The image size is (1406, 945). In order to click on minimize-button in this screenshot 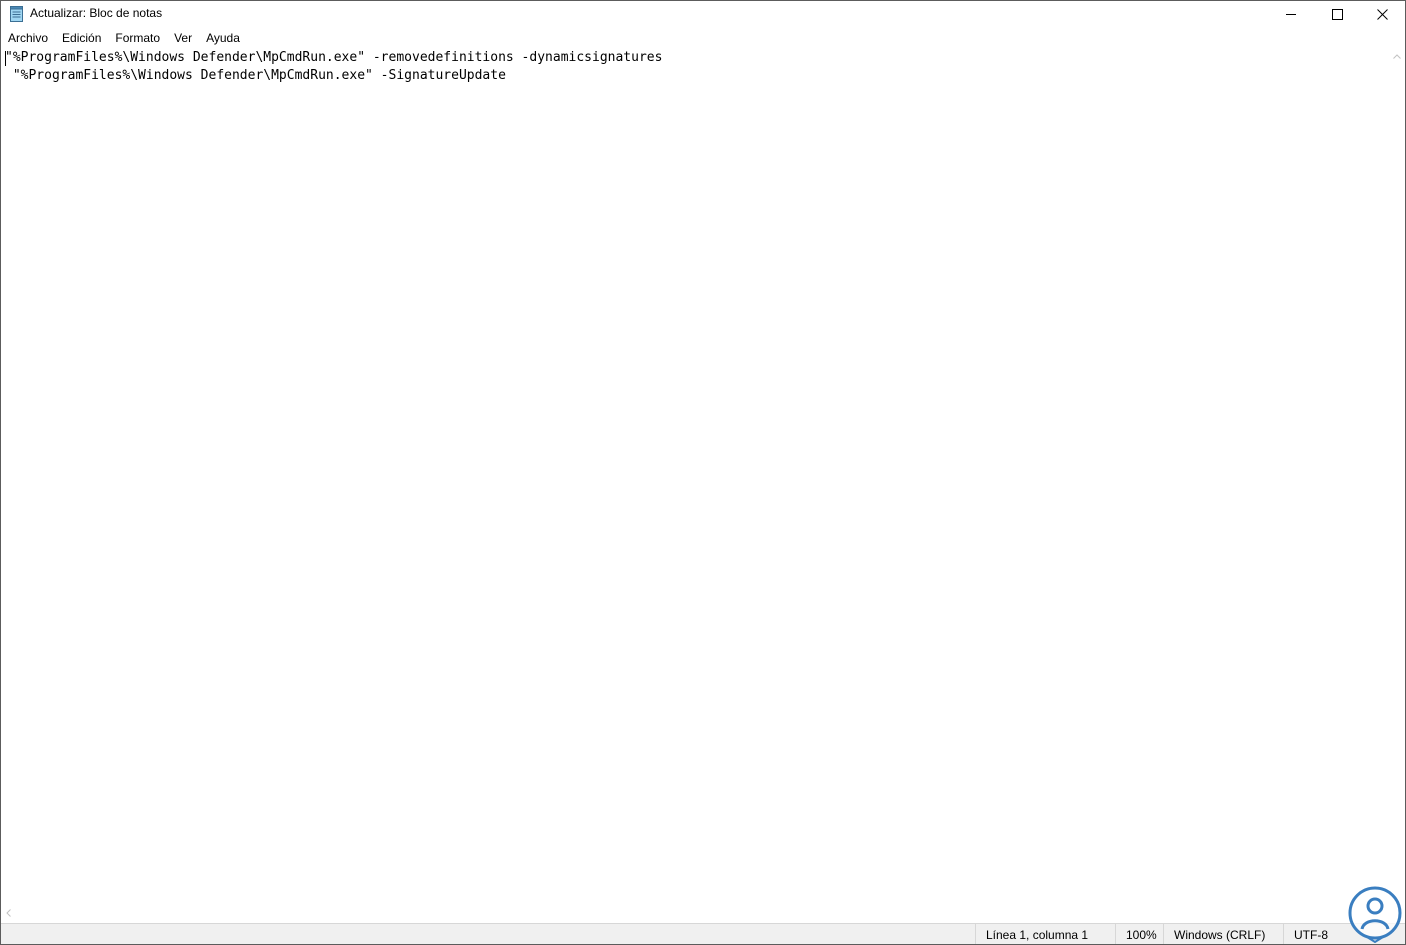, I will do `click(1291, 14)`.